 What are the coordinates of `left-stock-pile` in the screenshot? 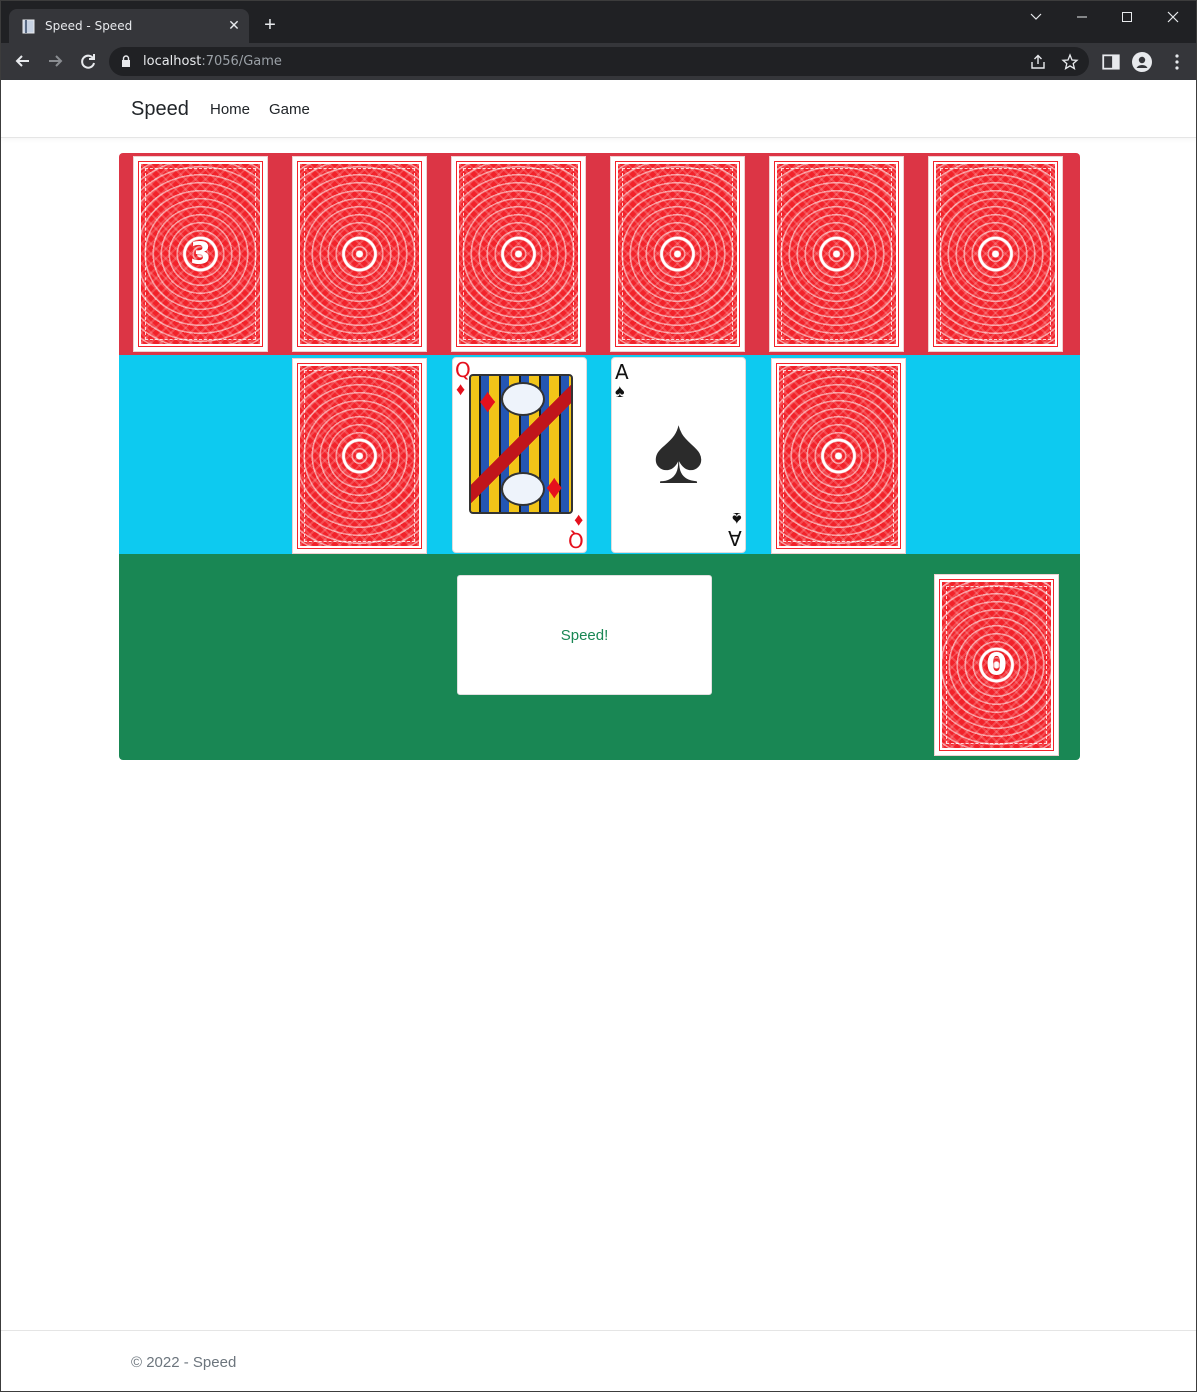 It's located at (359, 456).